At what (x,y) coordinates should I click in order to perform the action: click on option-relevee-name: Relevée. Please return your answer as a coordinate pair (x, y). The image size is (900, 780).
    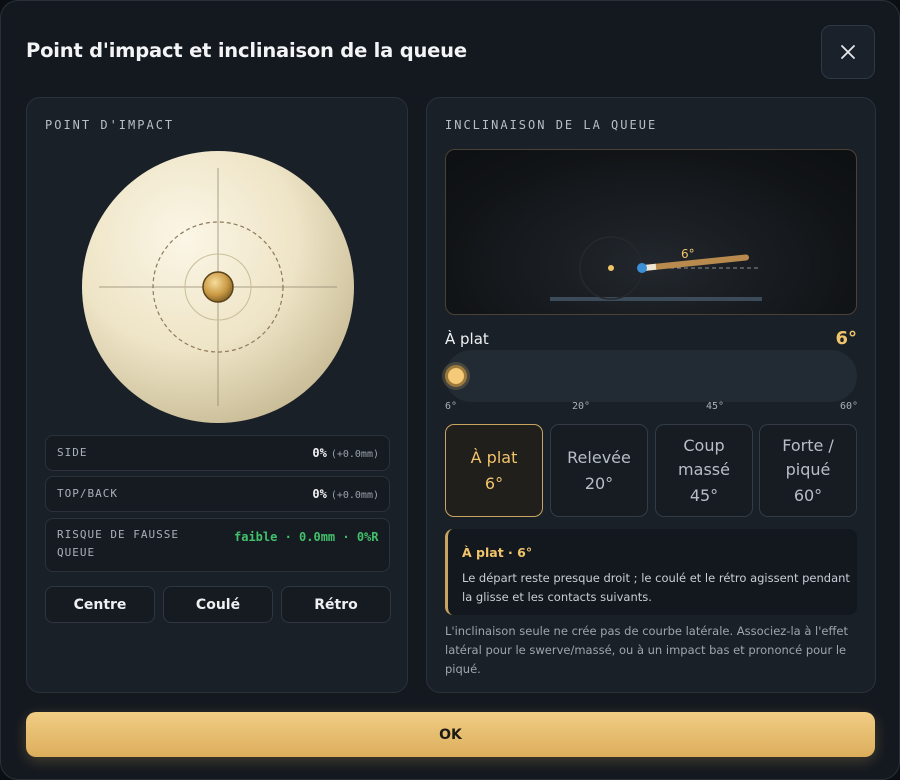
    Looking at the image, I should click on (599, 457).